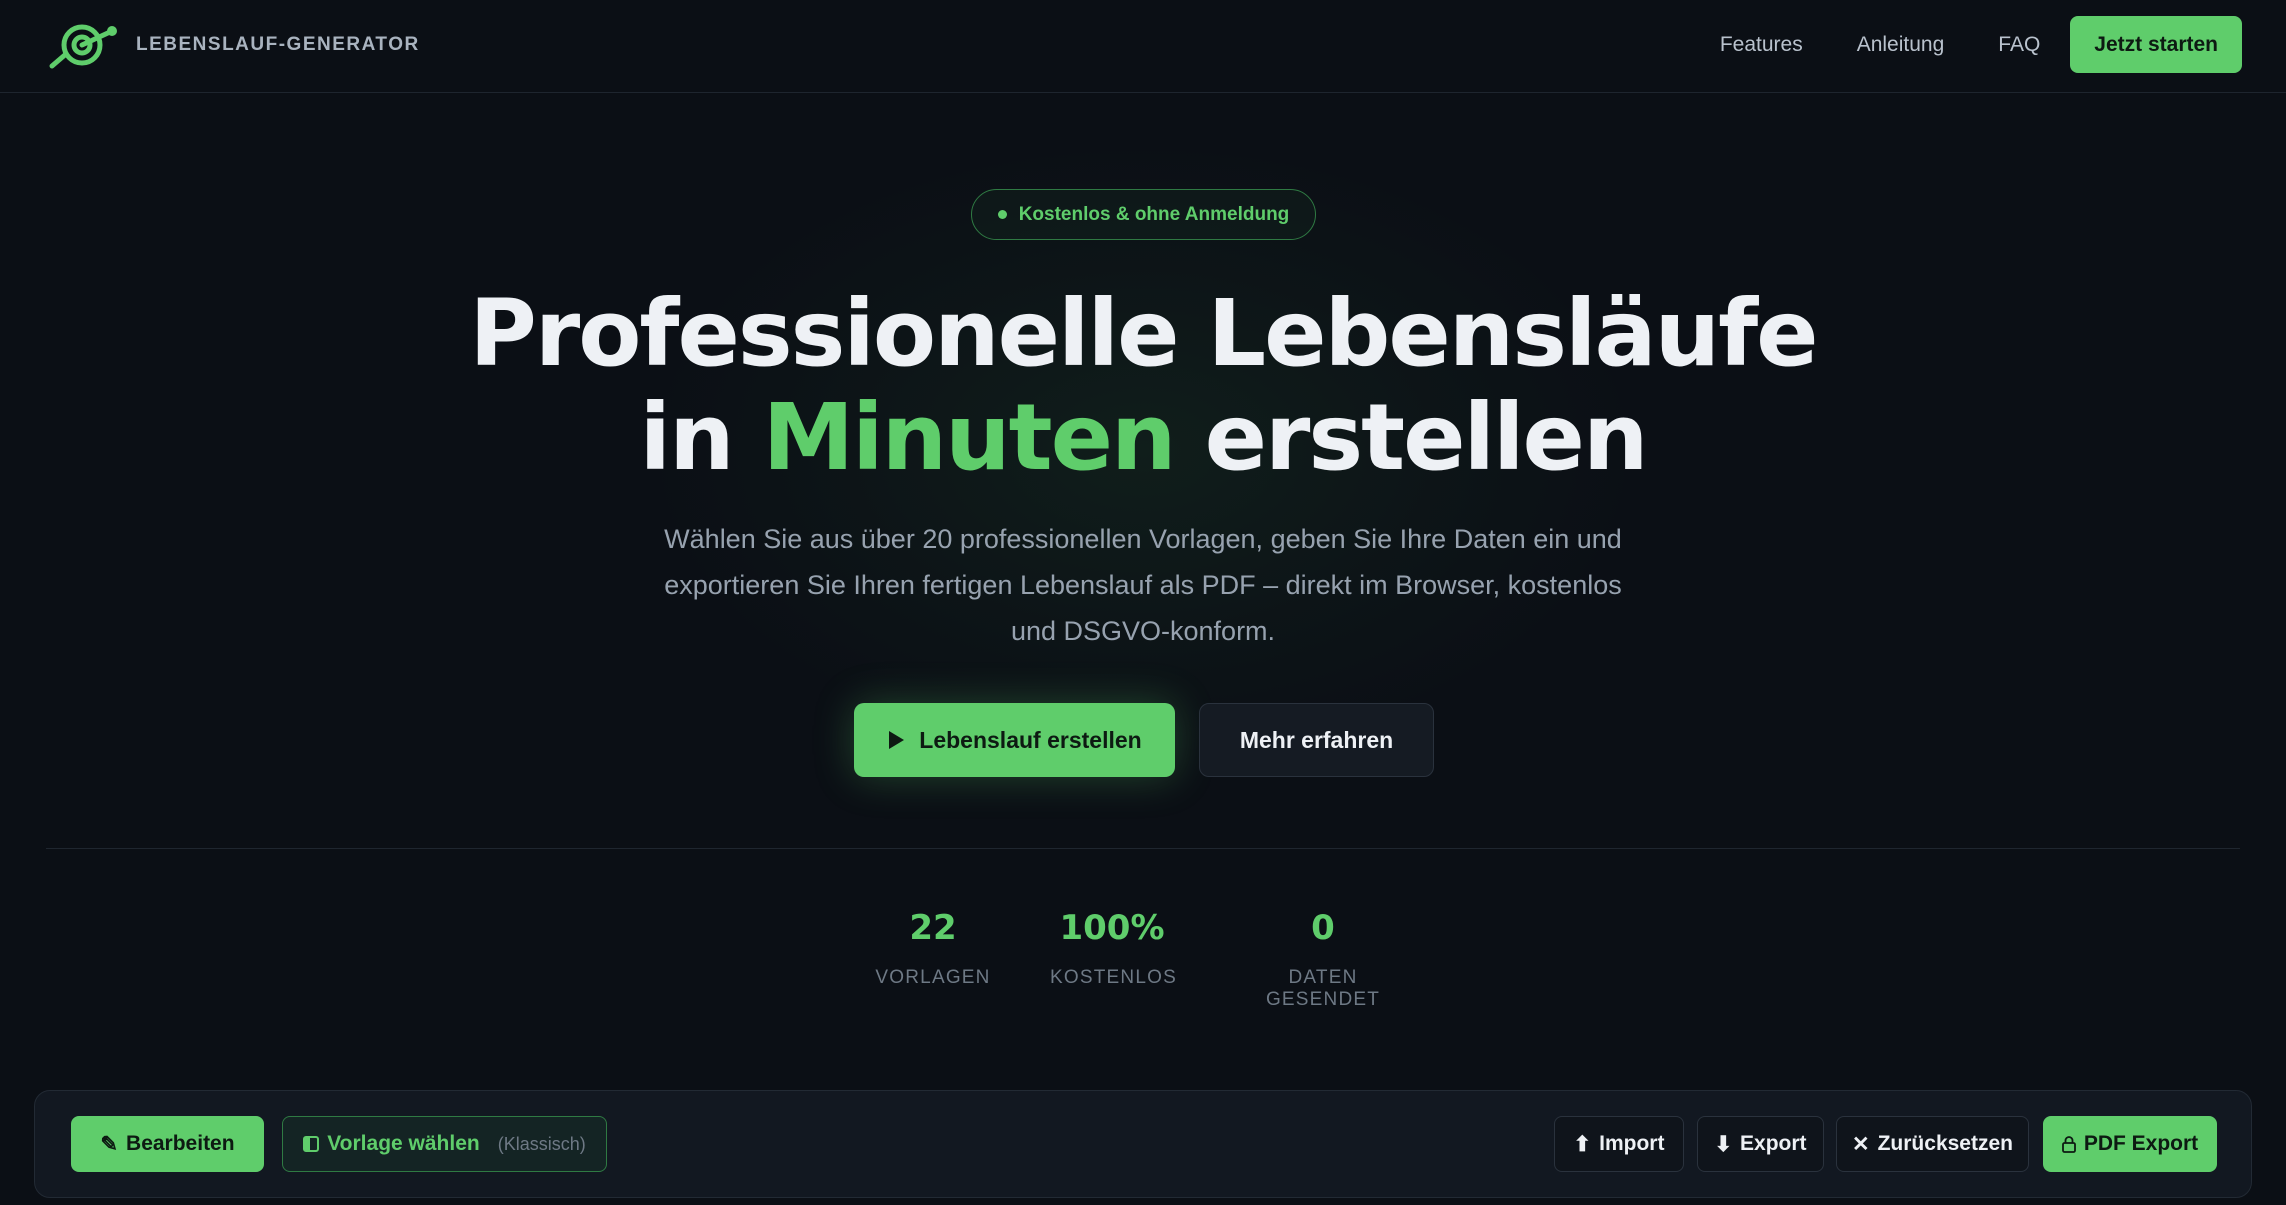  Describe the element at coordinates (403, 1143) in the screenshot. I see `choose-template-label: Vorlage wählen` at that location.